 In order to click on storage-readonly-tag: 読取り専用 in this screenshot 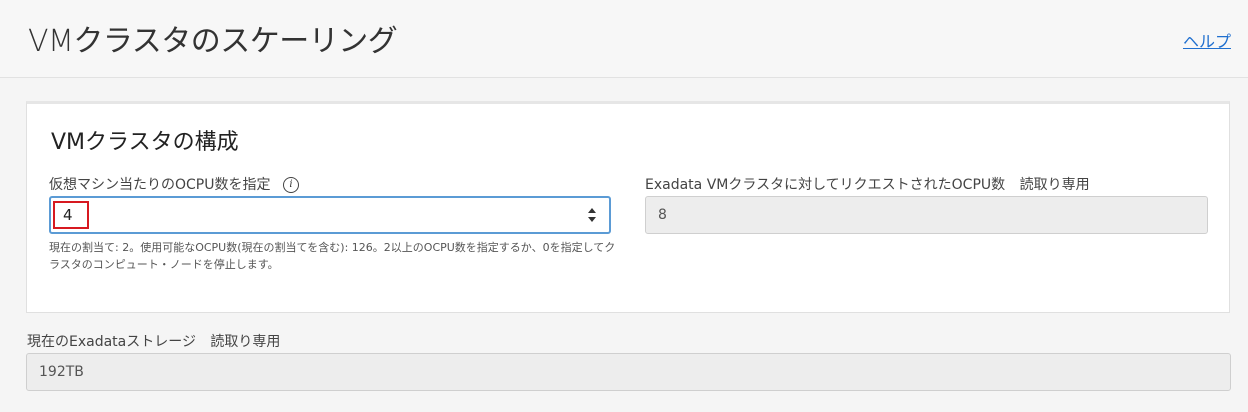, I will do `click(245, 342)`.